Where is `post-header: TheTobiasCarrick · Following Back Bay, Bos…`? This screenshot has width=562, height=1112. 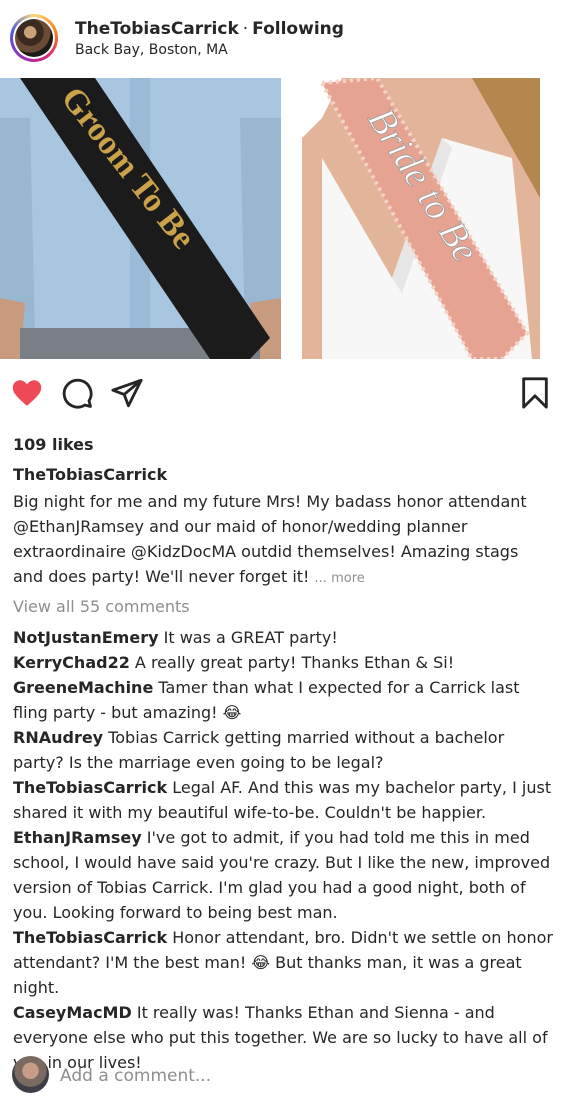 post-header: TheTobiasCarrick · Following Back Bay, Bos… is located at coordinates (281, 38).